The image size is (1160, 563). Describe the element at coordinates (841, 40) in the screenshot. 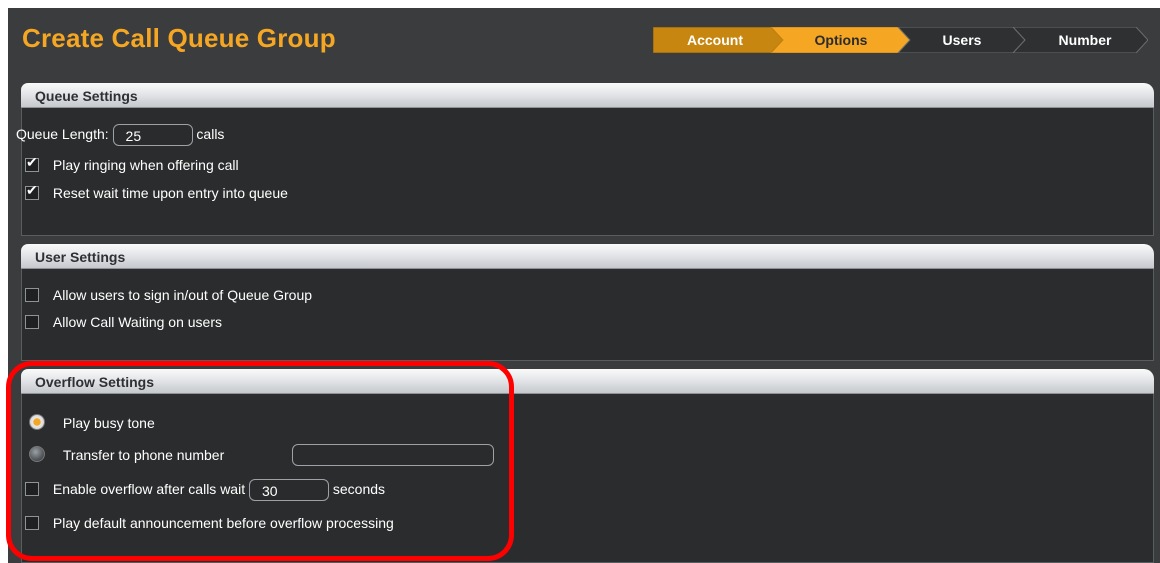

I see `wizard-step-options: Options` at that location.